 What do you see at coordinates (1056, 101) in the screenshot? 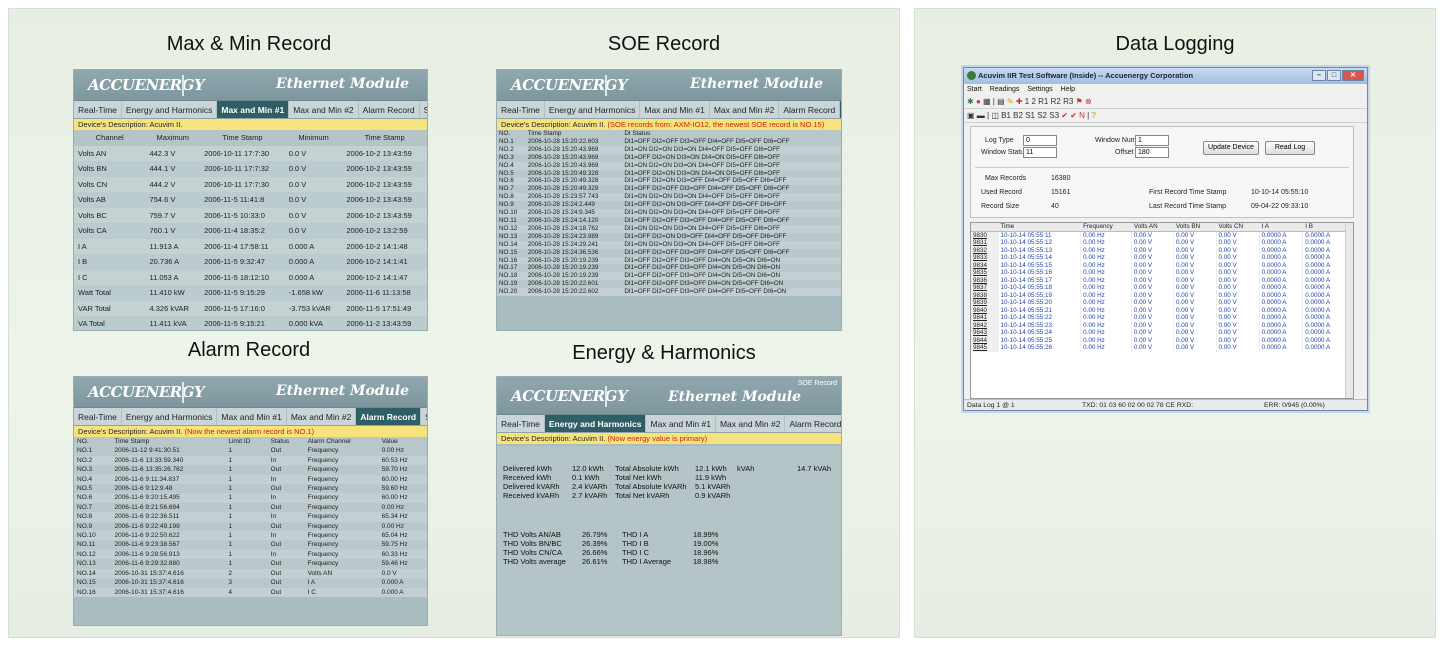
I see `r2-icon: R2` at bounding box center [1056, 101].